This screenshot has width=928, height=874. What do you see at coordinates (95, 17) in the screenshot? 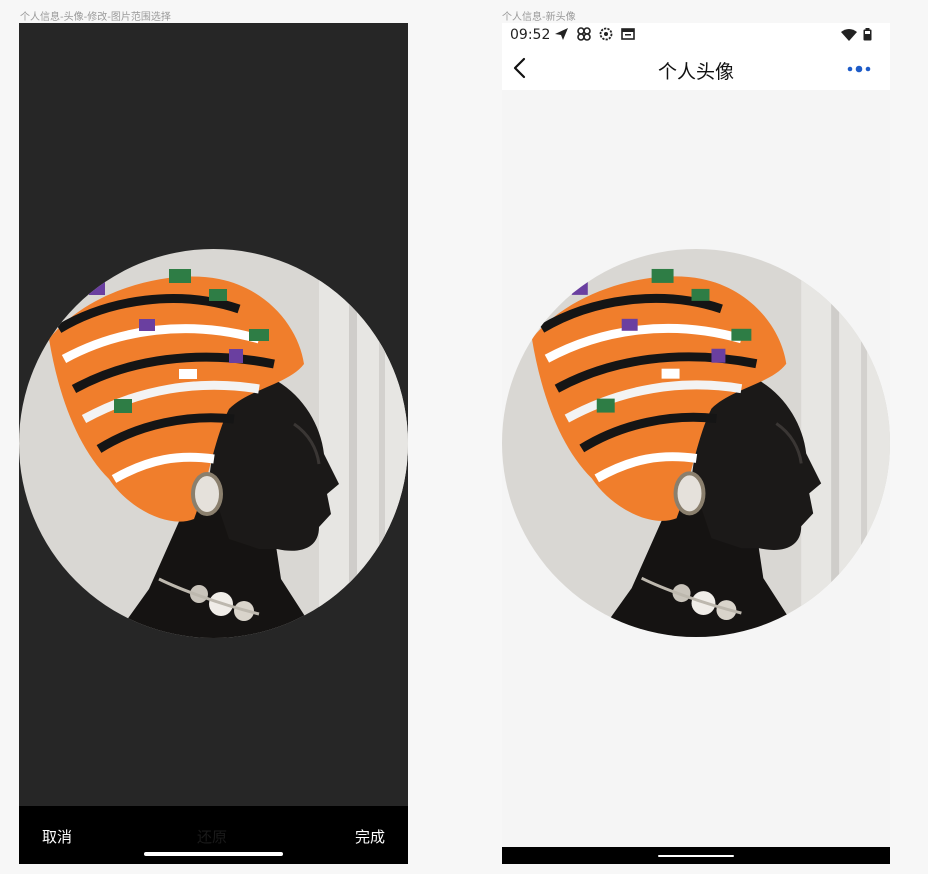
I see `frame-caption-crop: 个人信息-头像-修改-图片范围选择` at bounding box center [95, 17].